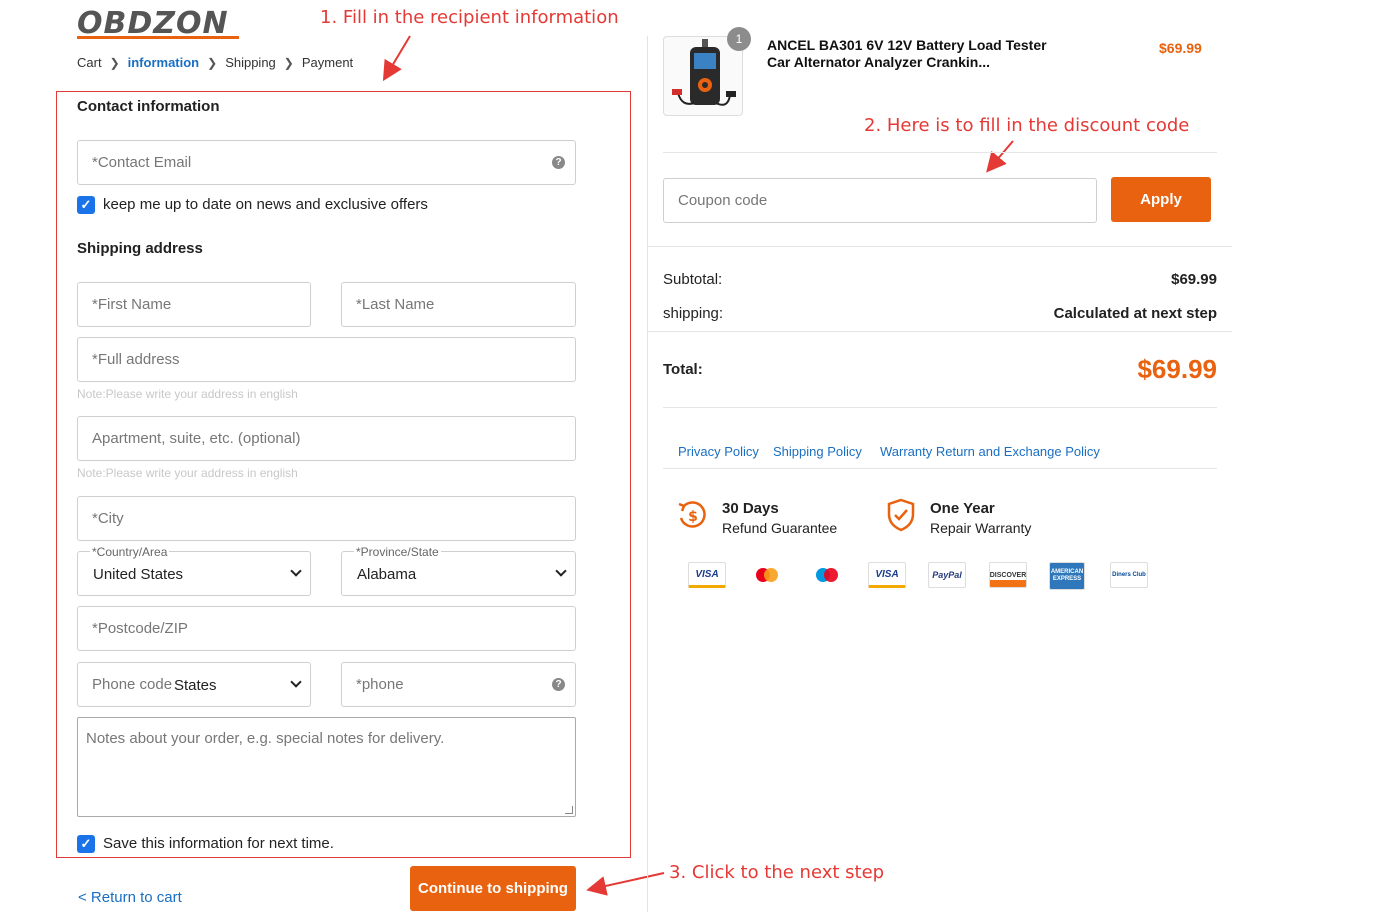 The image size is (1383, 924). What do you see at coordinates (880, 200) in the screenshot?
I see `coupon-code-input: Coupon code` at bounding box center [880, 200].